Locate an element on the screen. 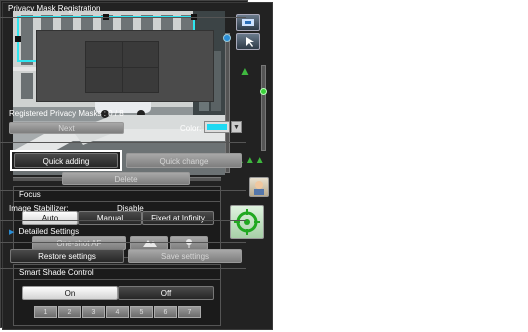 This screenshot has width=528, height=332. one-shot-af-button: One-shot AF is located at coordinates (79, 243).